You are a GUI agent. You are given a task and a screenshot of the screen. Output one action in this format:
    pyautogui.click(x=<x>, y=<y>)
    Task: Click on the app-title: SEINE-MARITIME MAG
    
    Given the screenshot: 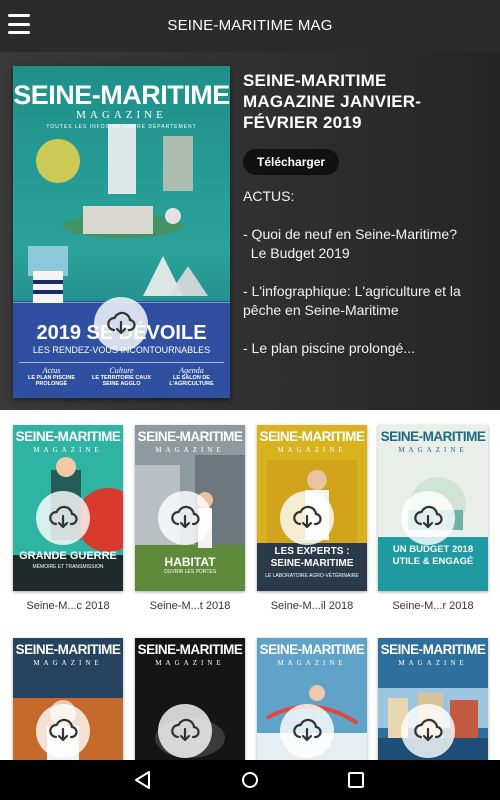 What is the action you would take?
    pyautogui.click(x=250, y=25)
    